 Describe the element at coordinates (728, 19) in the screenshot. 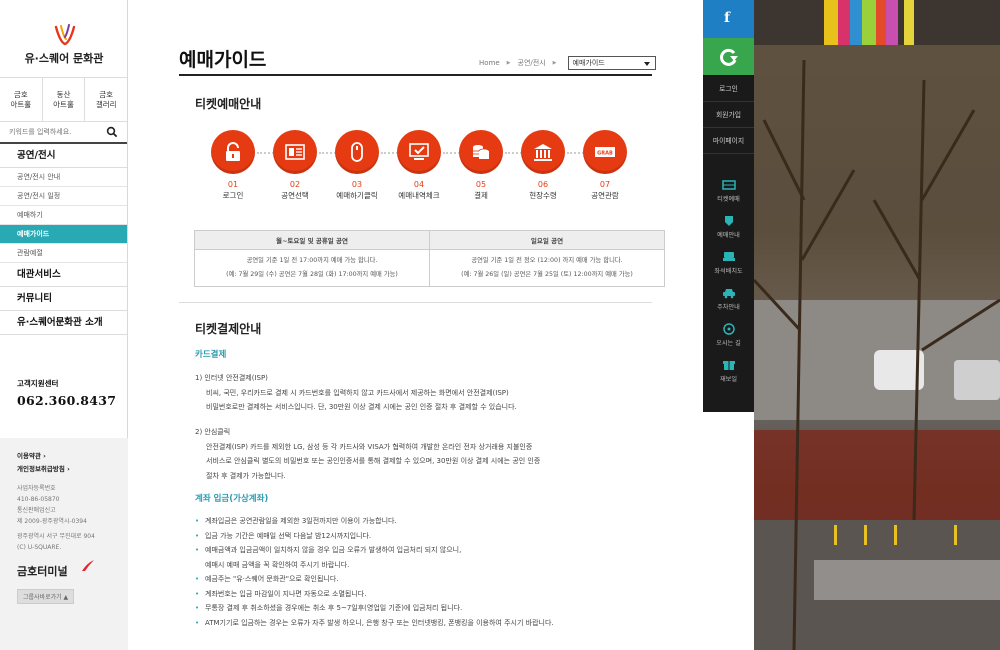

I see `facebook-button: f` at that location.